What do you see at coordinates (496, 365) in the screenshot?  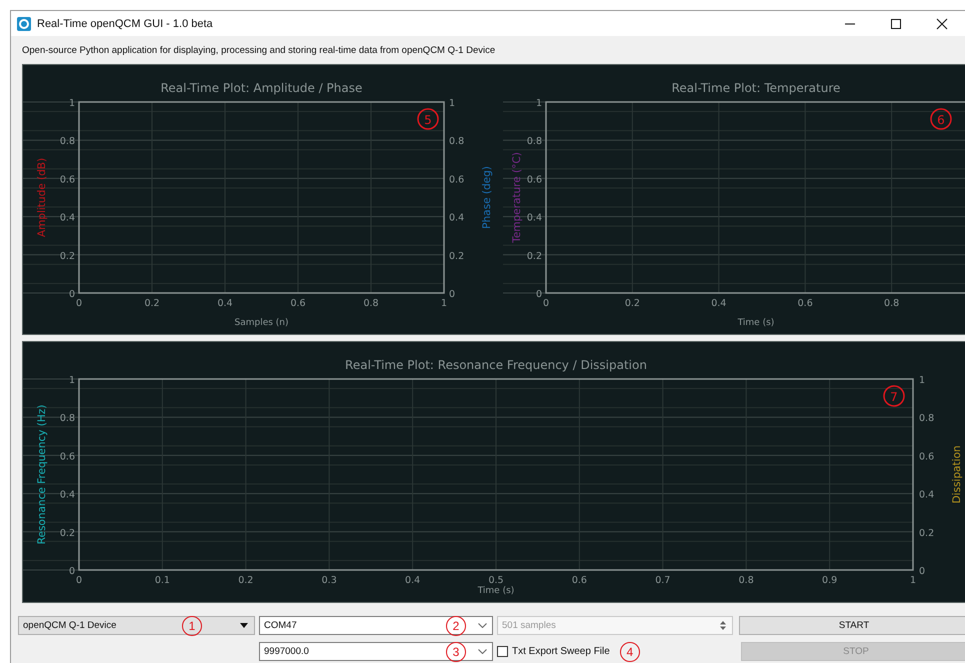 I see `plot-title: Real-Time Plot: Resonance Frequency / Dissipation` at bounding box center [496, 365].